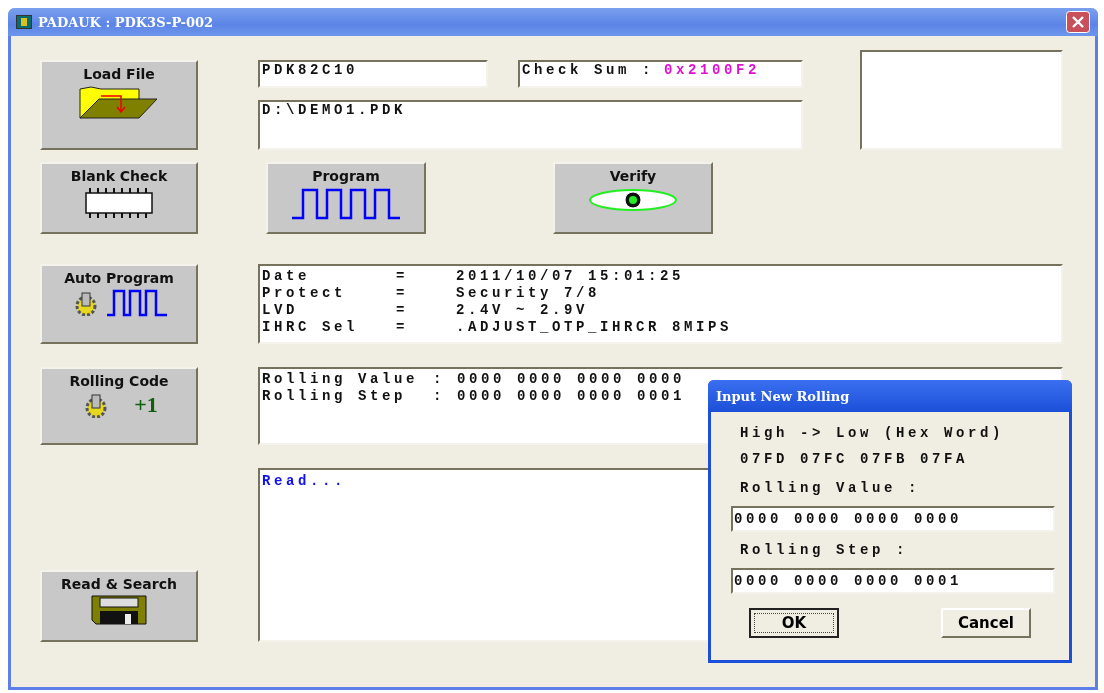 The image size is (1104, 693). Describe the element at coordinates (119, 406) in the screenshot. I see `tool-button: Rolling Code +1` at that location.